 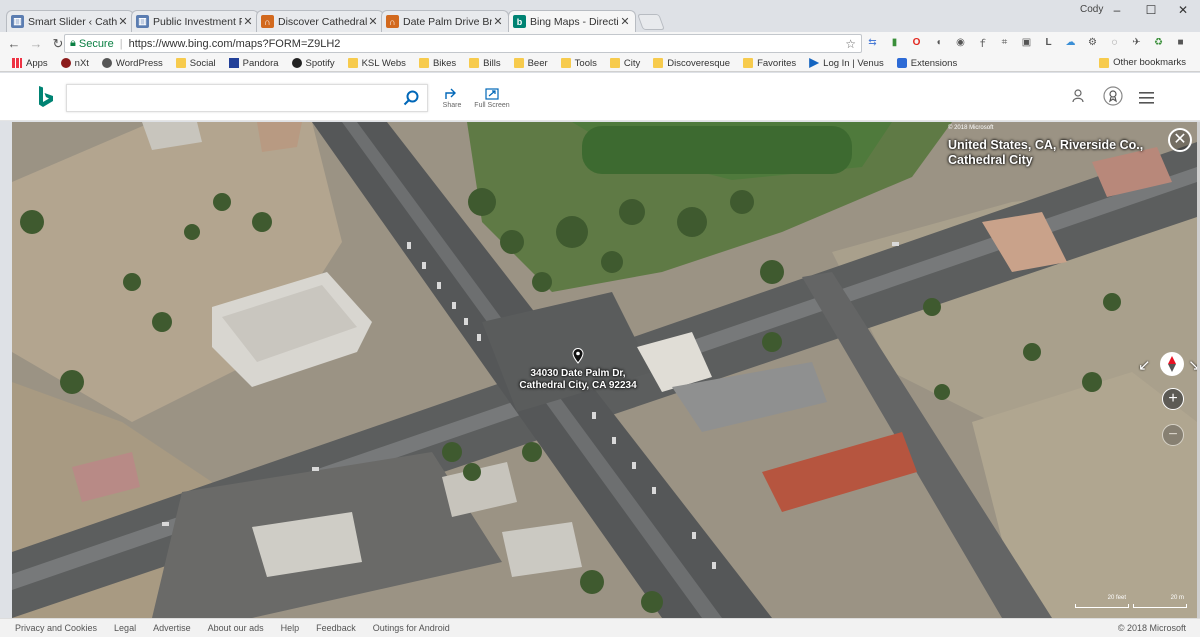 What do you see at coordinates (691, 63) in the screenshot?
I see `bookmark-discoveresque: Discoveresque` at bounding box center [691, 63].